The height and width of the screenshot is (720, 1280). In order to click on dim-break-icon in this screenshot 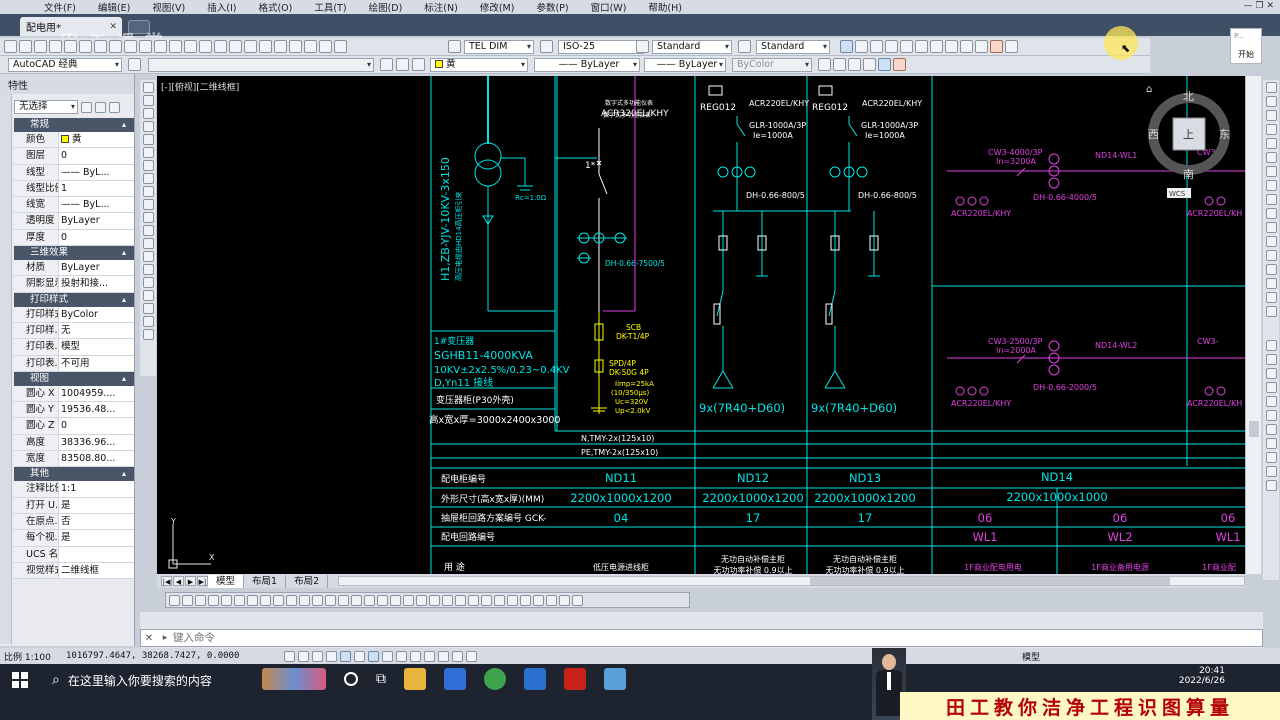, I will do `click(330, 600)`.